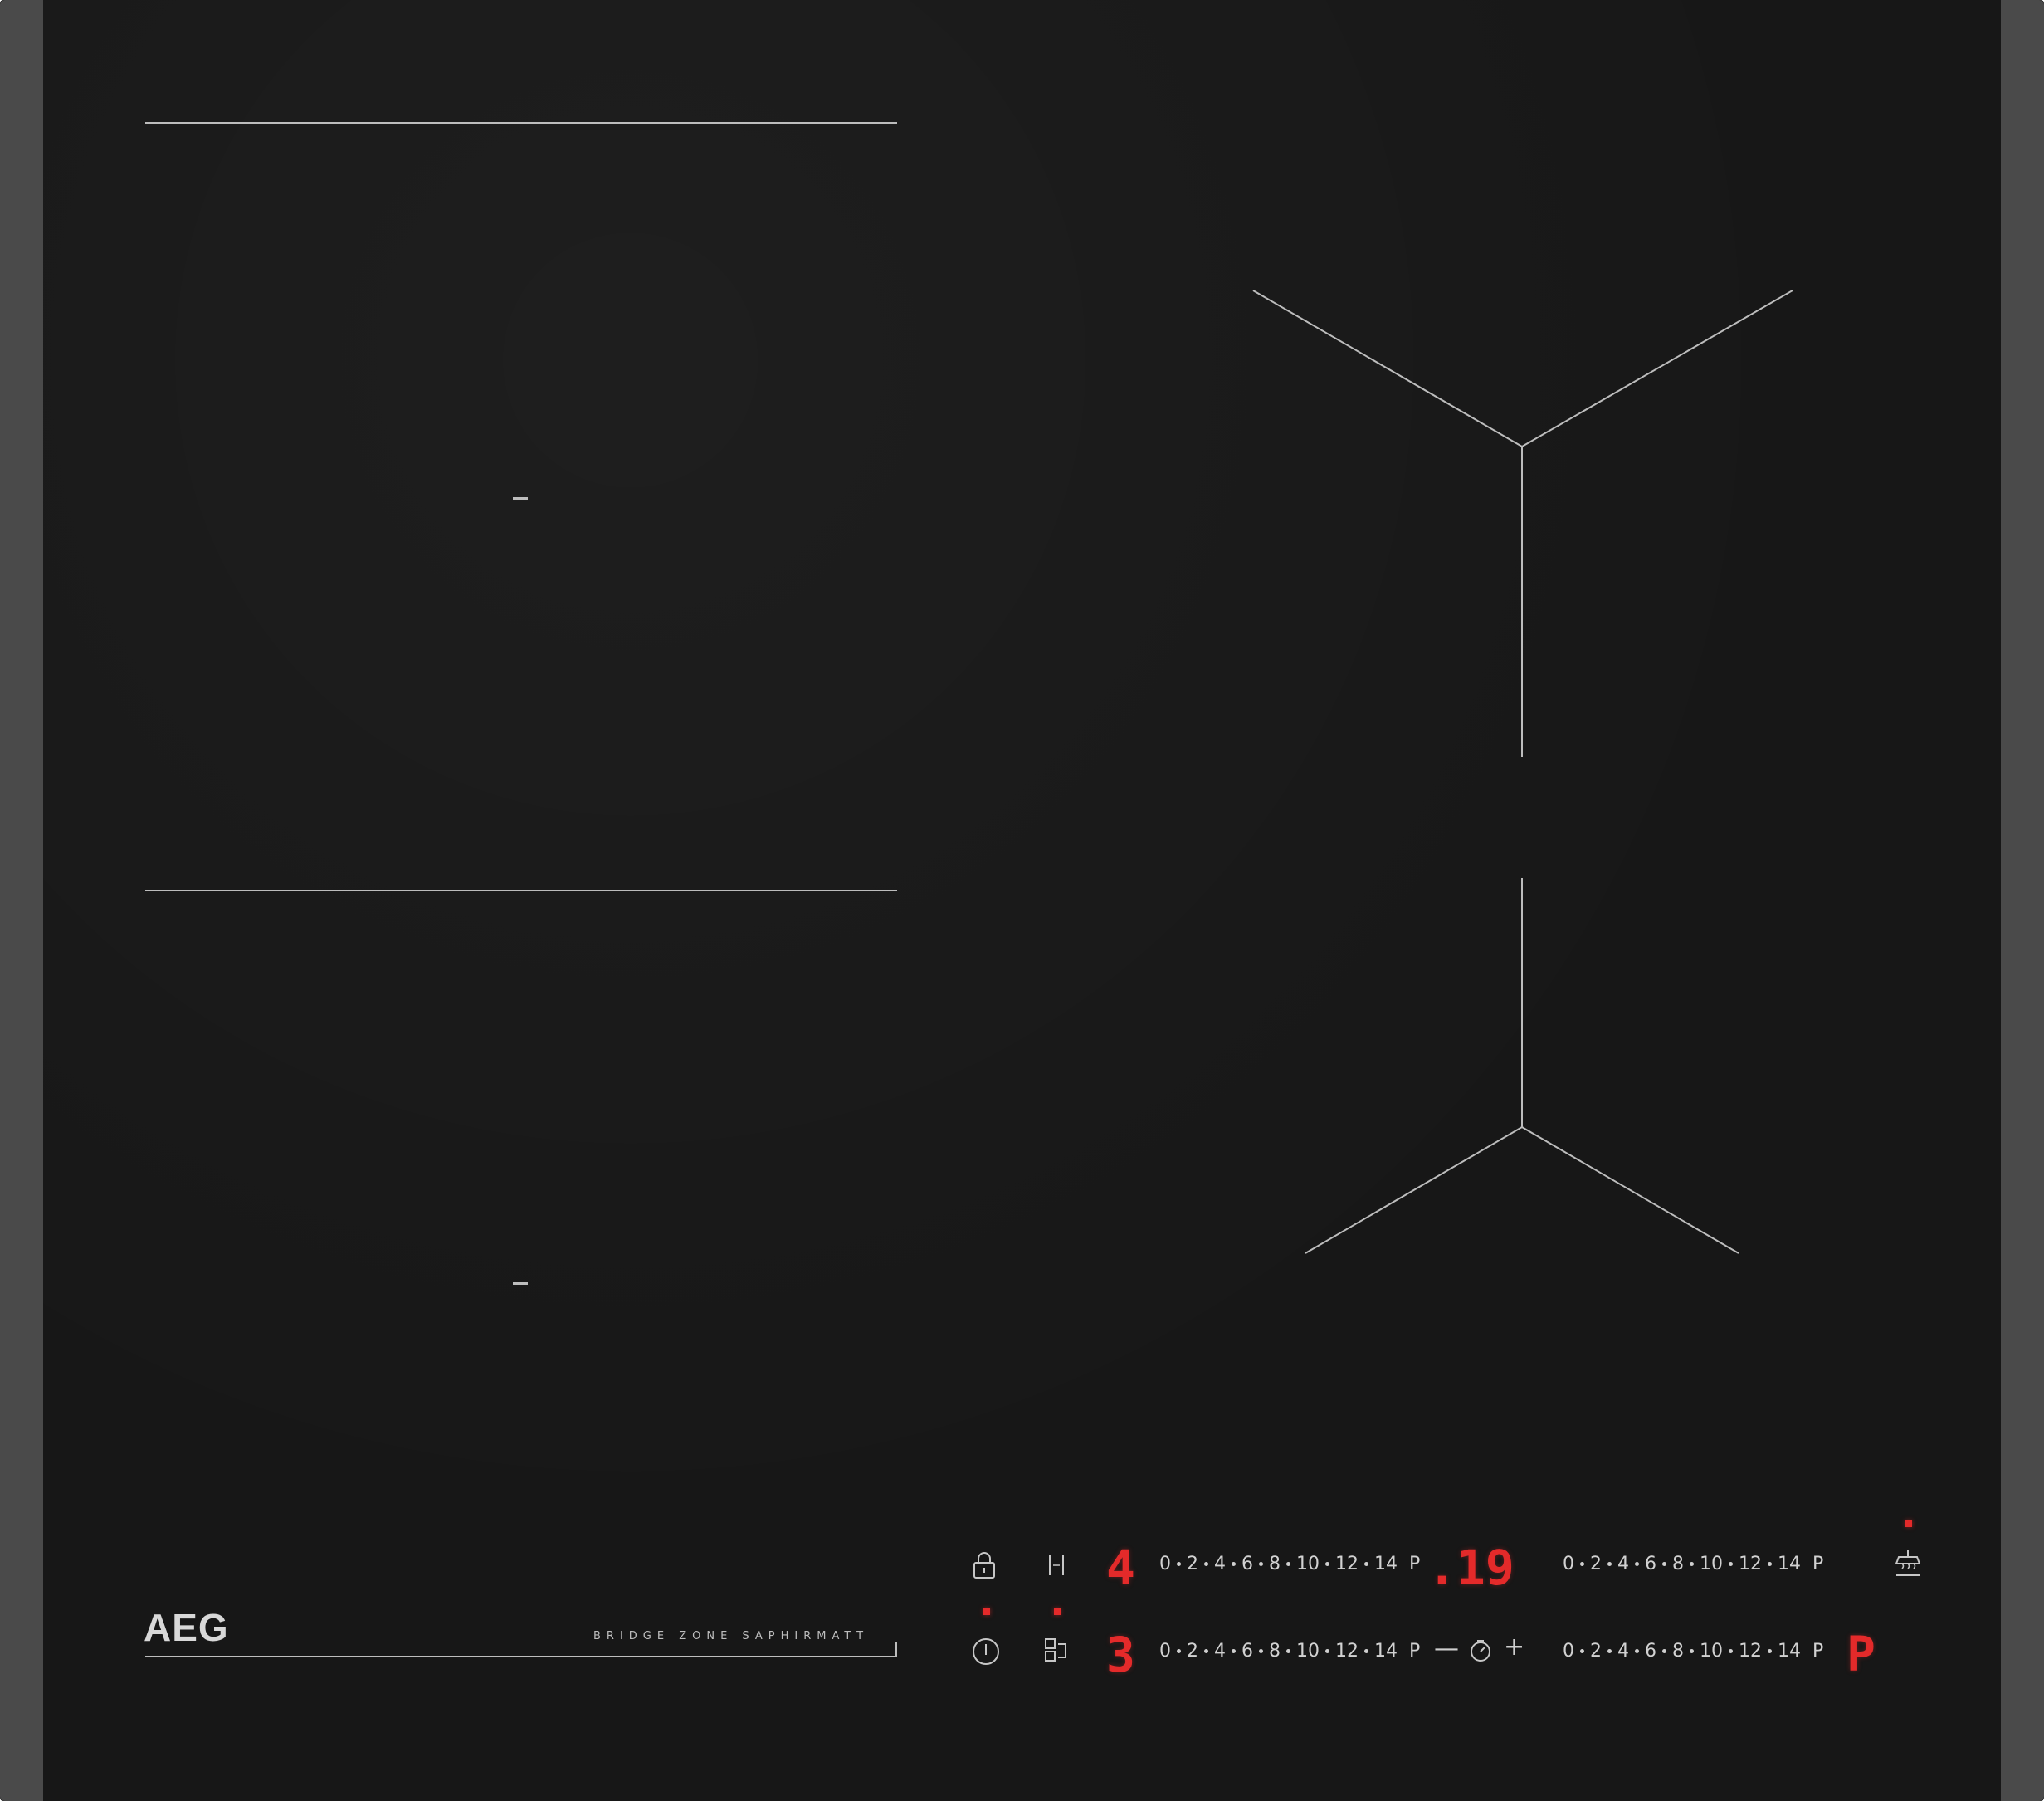 This screenshot has width=2044, height=1801. I want to click on model-text: BRIDGE ZONE SAPHIRMATT, so click(731, 1636).